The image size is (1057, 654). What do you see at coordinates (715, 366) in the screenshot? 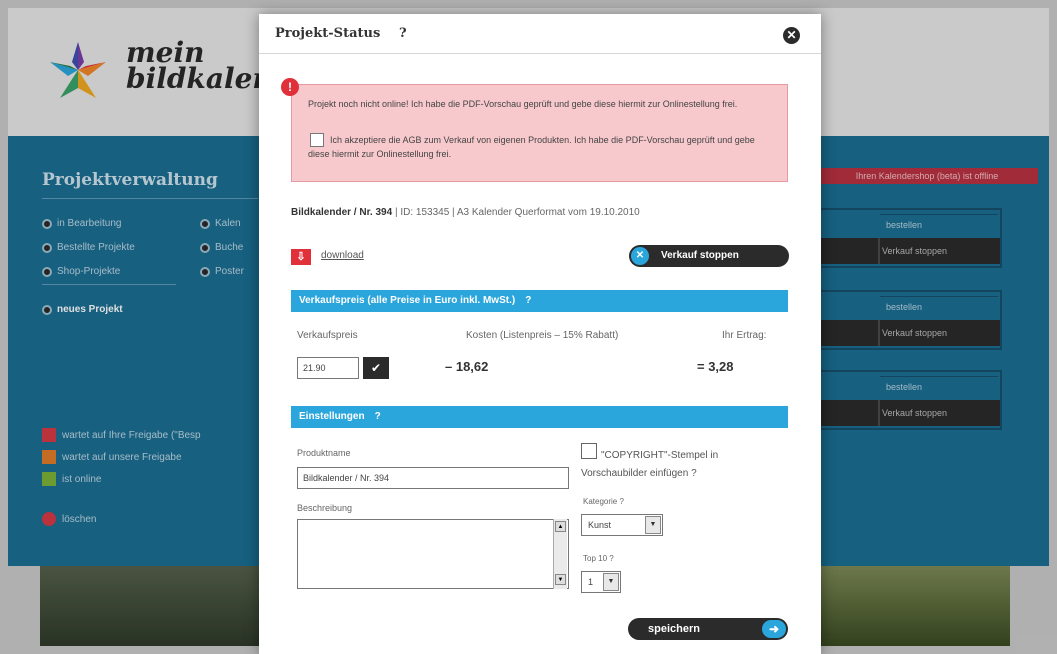
I see `profit-value: = 3,28` at bounding box center [715, 366].